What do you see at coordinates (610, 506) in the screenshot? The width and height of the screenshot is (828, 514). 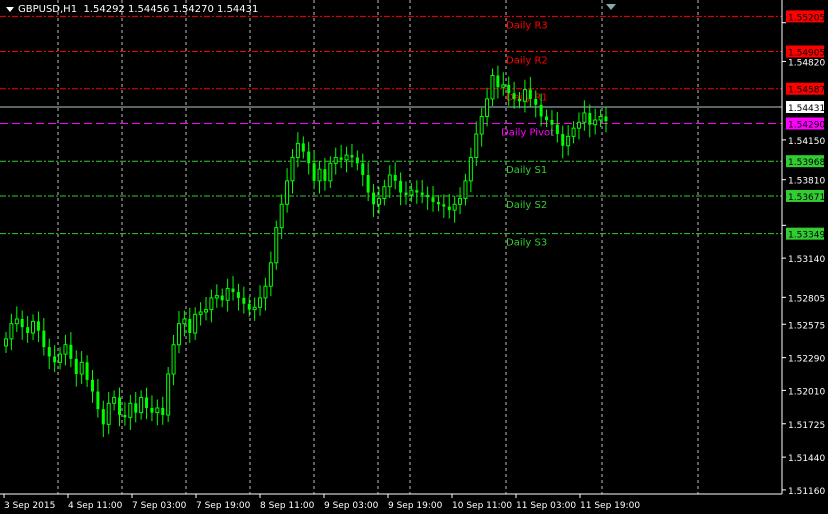 I see `x-tick-label: 11 Sep 19:00` at bounding box center [610, 506].